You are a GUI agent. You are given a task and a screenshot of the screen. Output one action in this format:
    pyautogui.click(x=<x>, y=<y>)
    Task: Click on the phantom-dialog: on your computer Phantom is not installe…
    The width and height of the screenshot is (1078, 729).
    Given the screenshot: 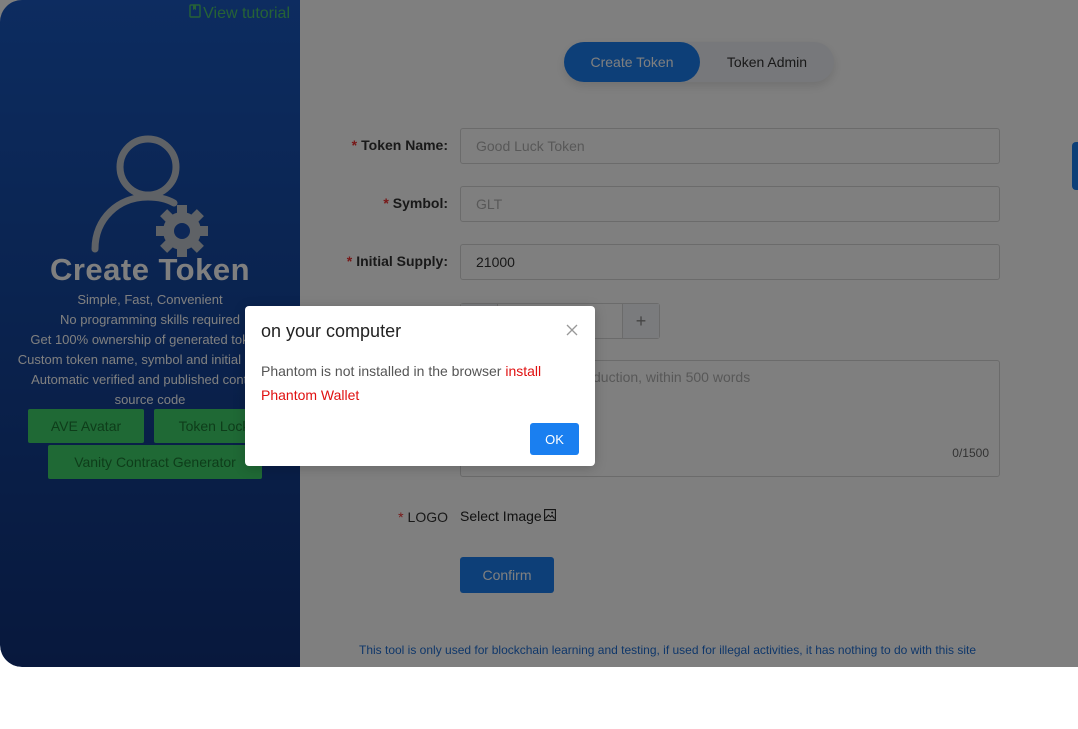 What is the action you would take?
    pyautogui.click(x=420, y=386)
    